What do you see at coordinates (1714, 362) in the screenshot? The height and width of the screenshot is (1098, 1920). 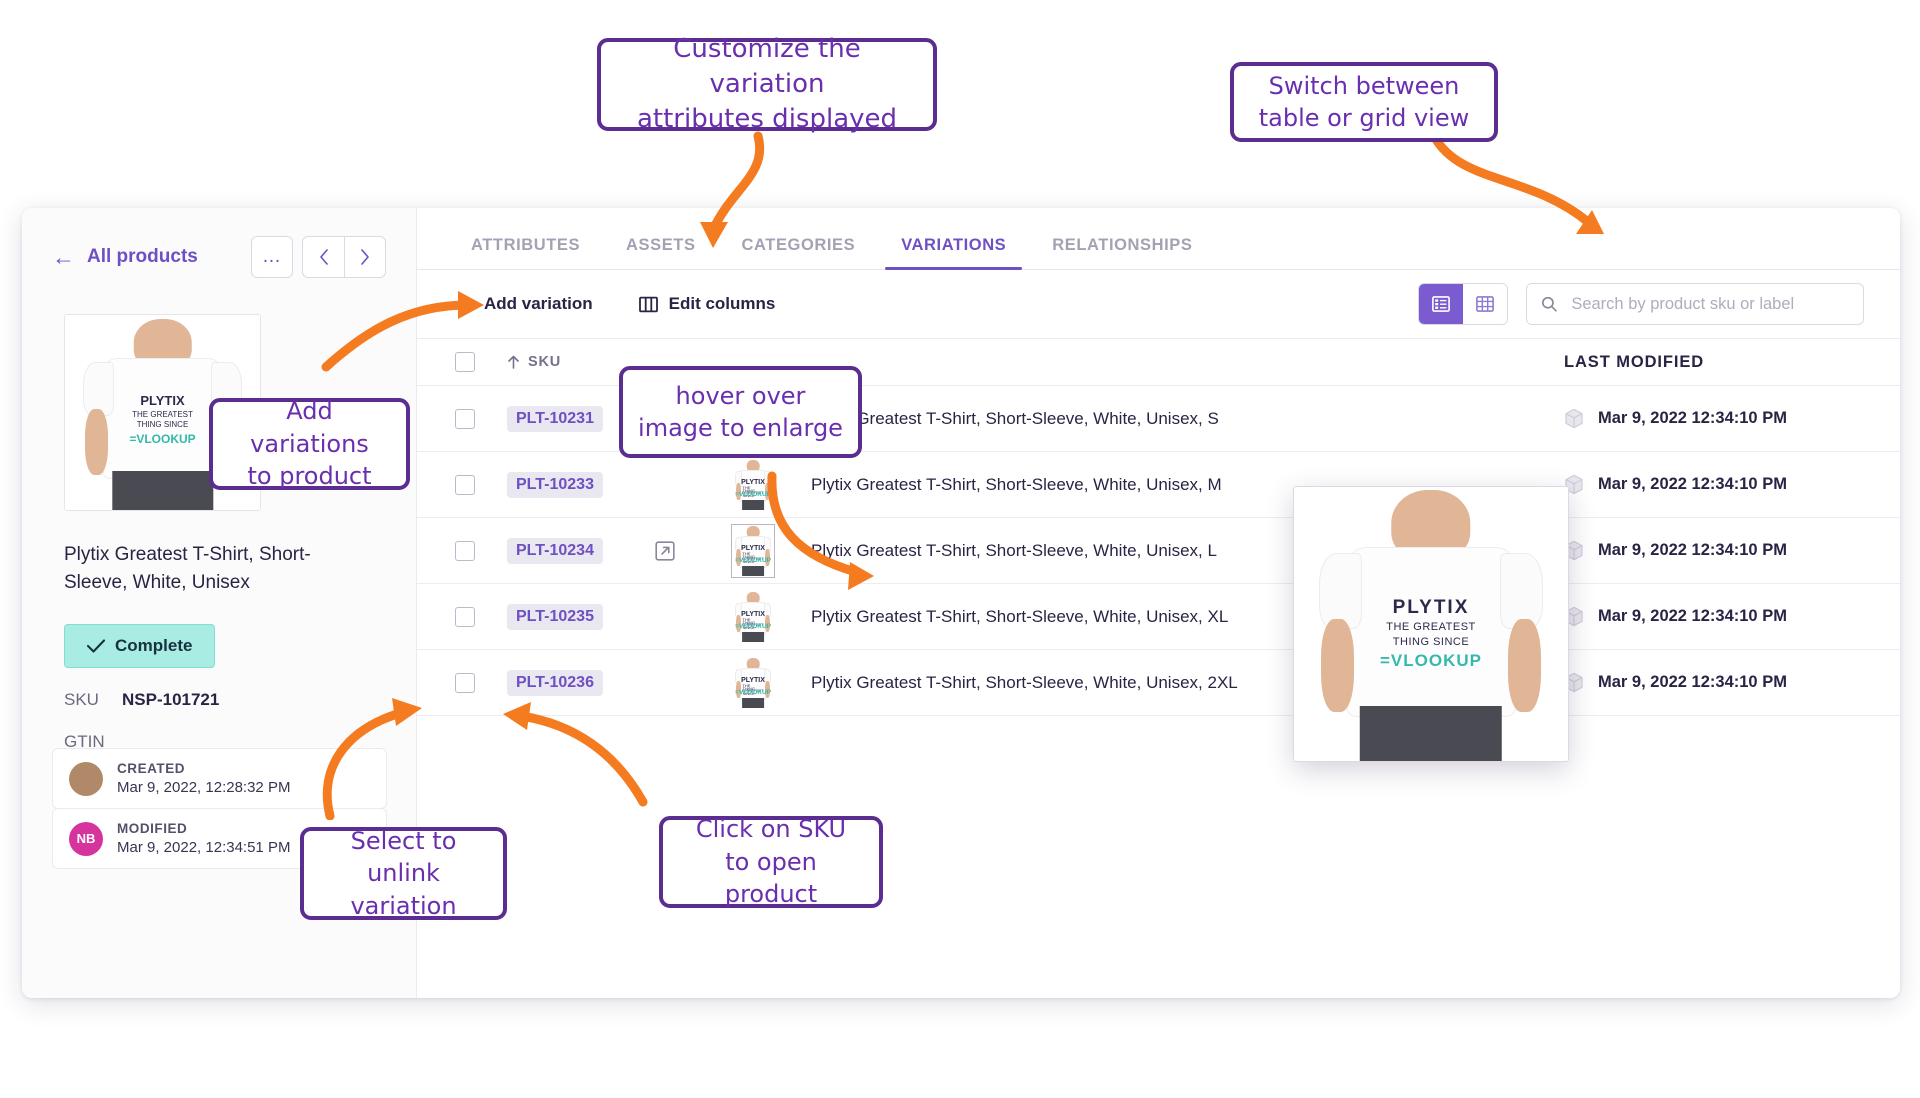 I see `column-header-last-modified: LAST MODIFIED` at bounding box center [1714, 362].